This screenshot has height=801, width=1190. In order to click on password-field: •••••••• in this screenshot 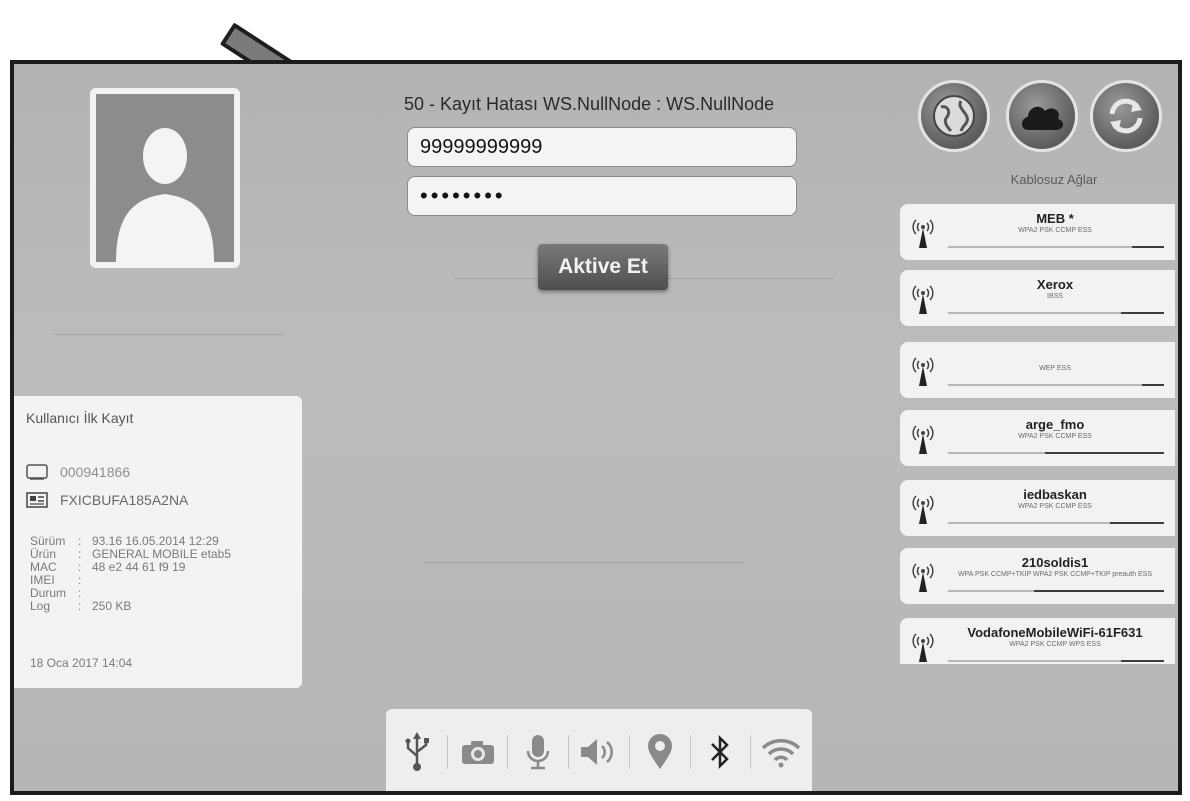, I will do `click(602, 196)`.